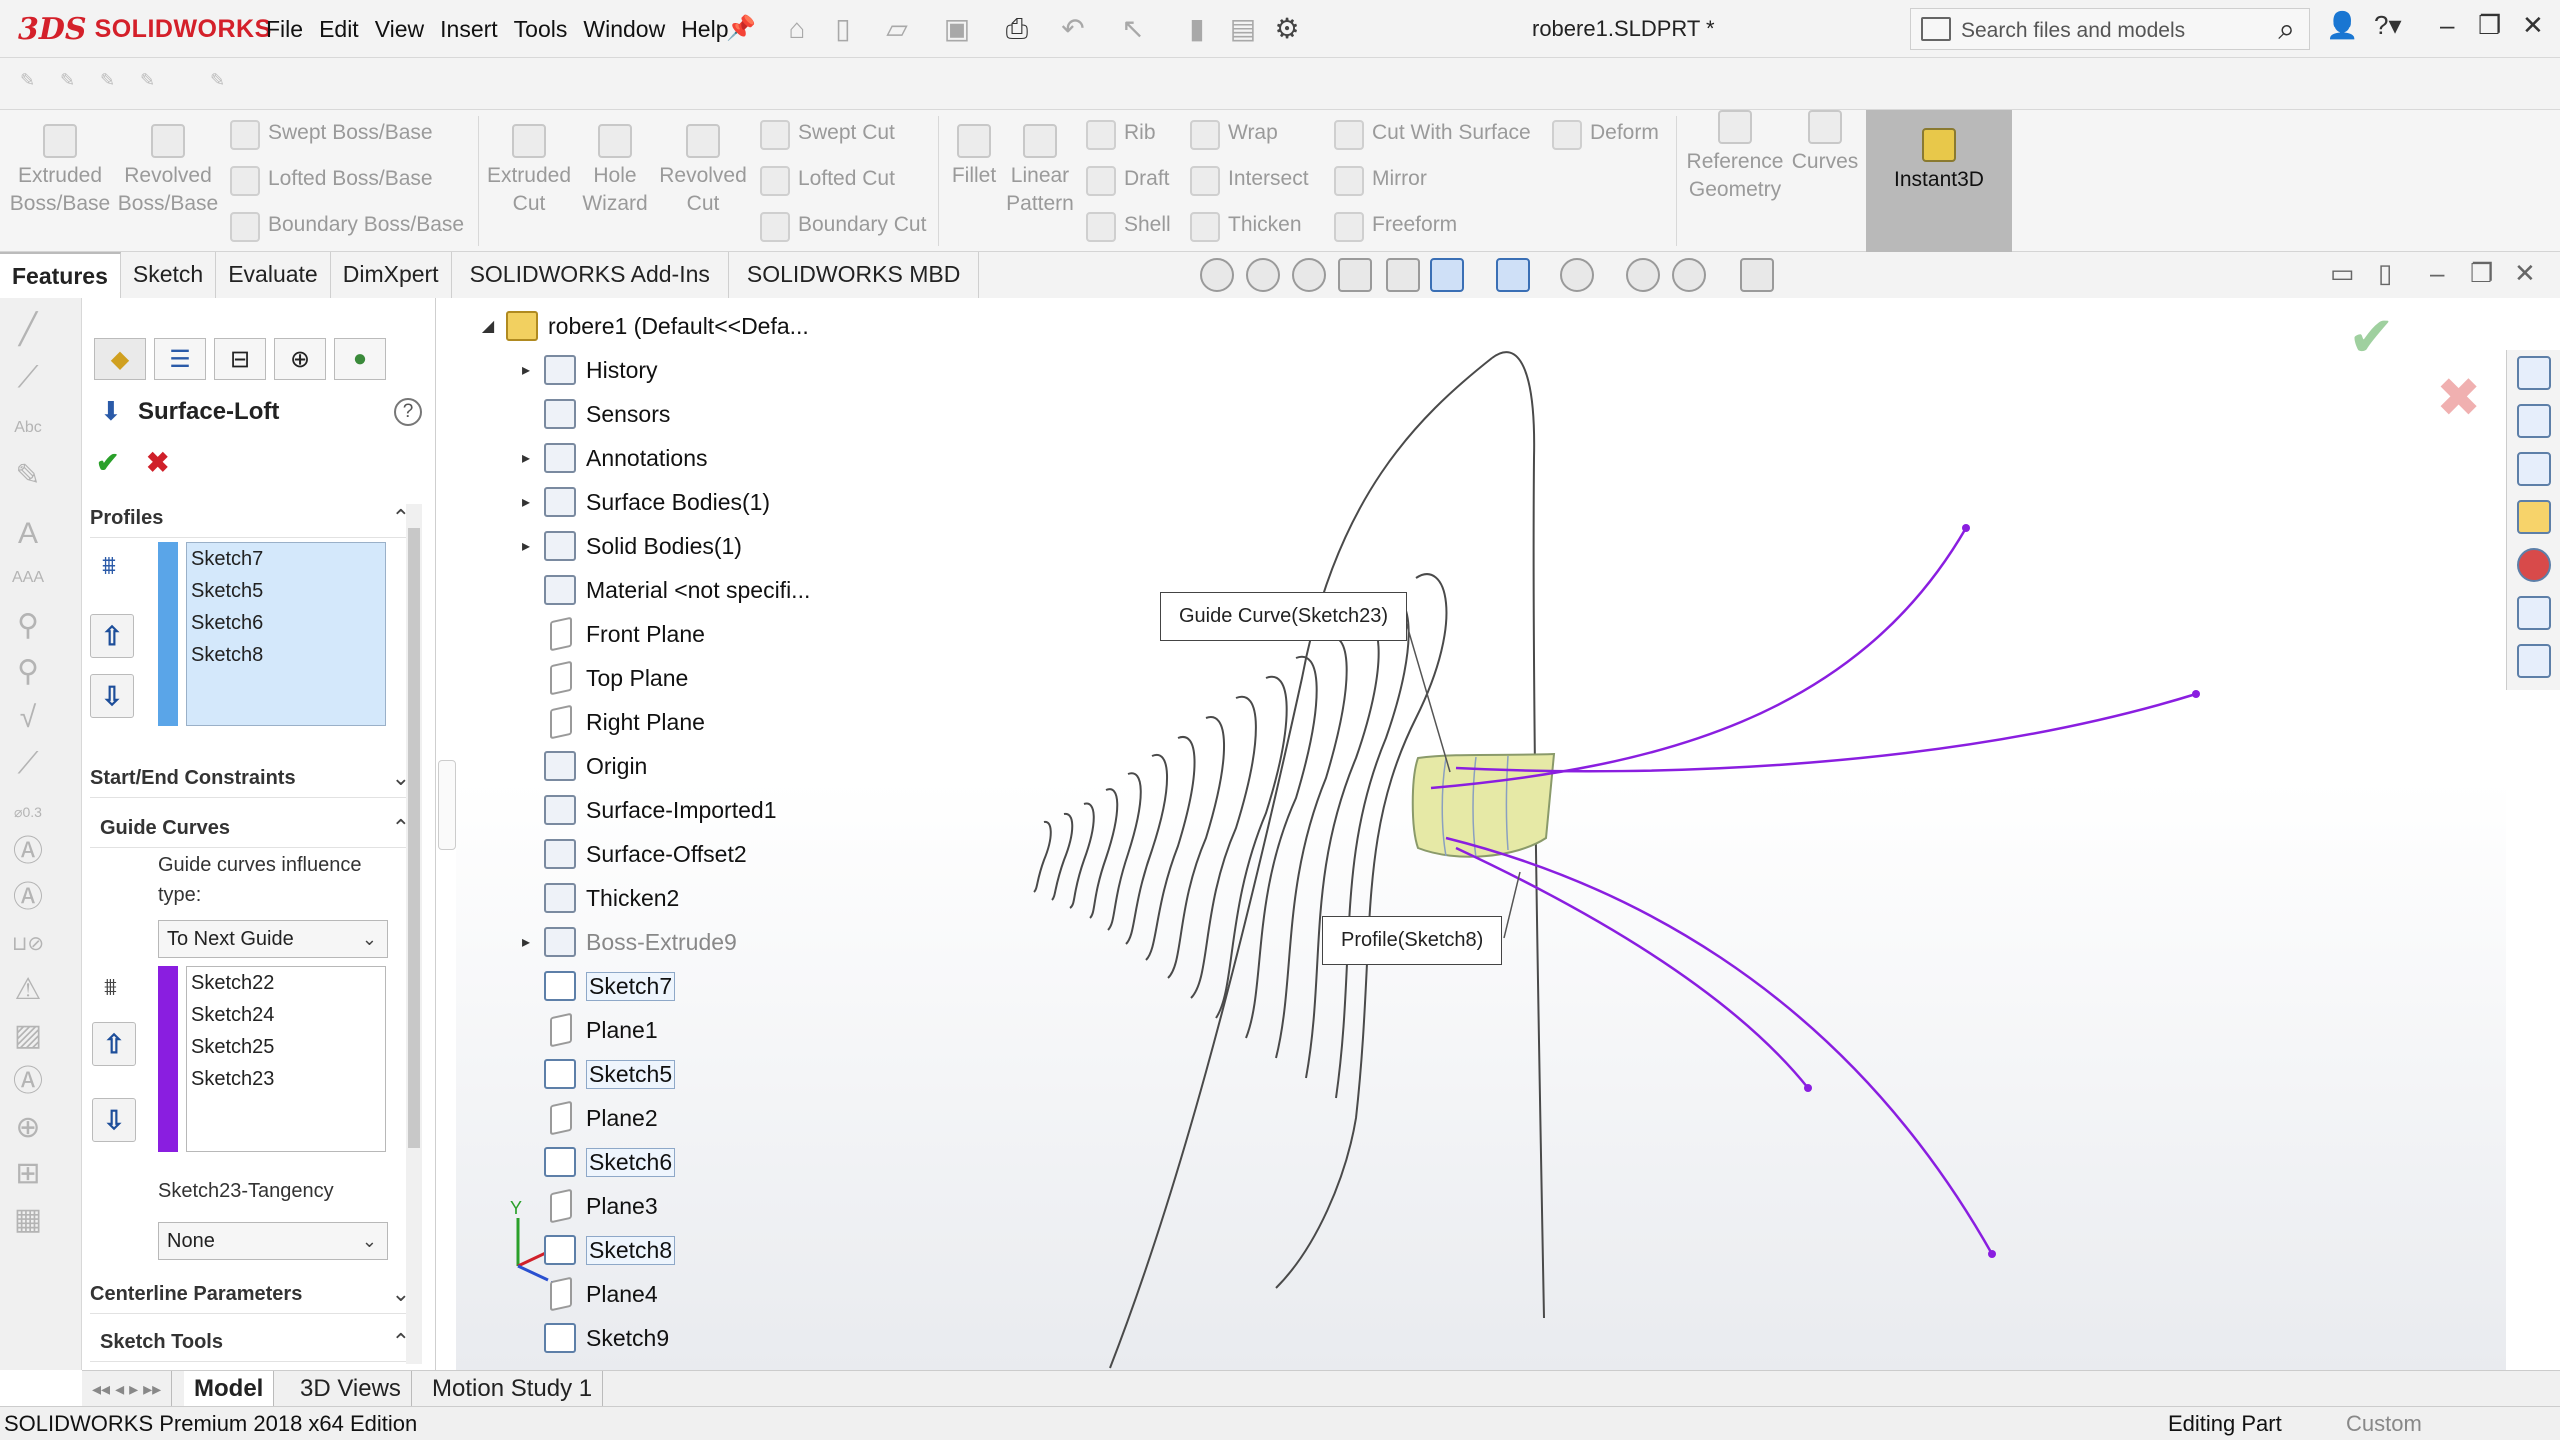 This screenshot has height=1440, width=2560. I want to click on tree-item-plane3: Plane3, so click(583, 1206).